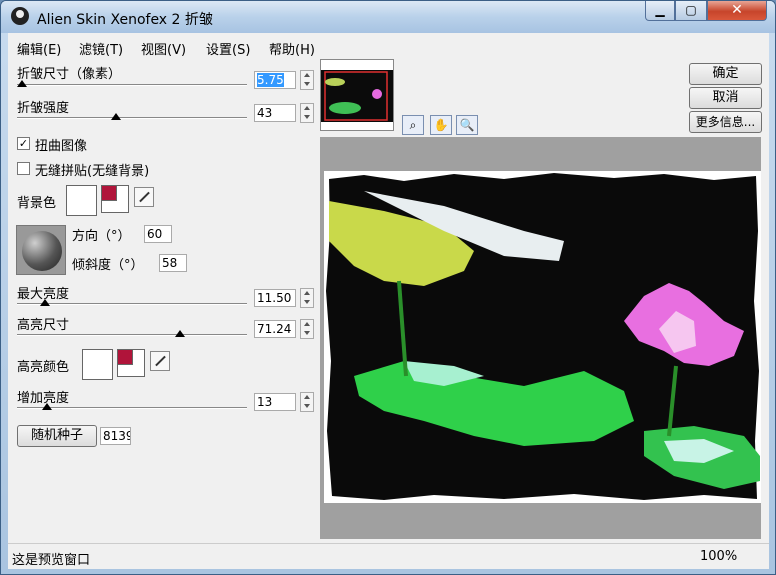 Image resolution: width=776 pixels, height=575 pixels. I want to click on crease-size-input: 5.75, so click(275, 80).